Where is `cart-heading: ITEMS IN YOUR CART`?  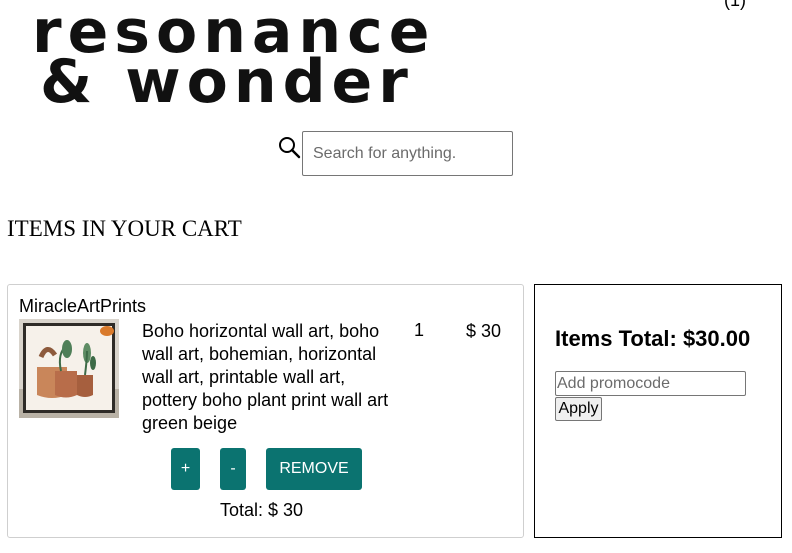 cart-heading: ITEMS IN YOUR CART is located at coordinates (124, 228).